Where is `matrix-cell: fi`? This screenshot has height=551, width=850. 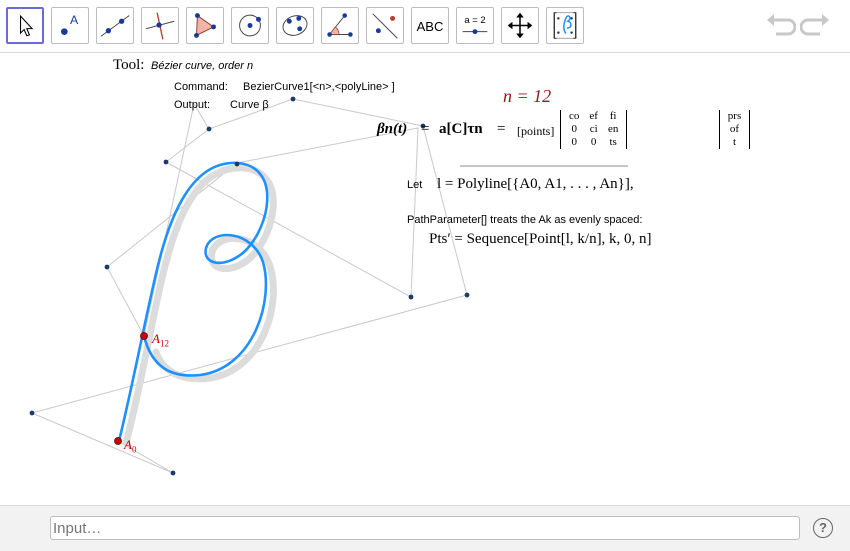 matrix-cell: fi is located at coordinates (613, 116).